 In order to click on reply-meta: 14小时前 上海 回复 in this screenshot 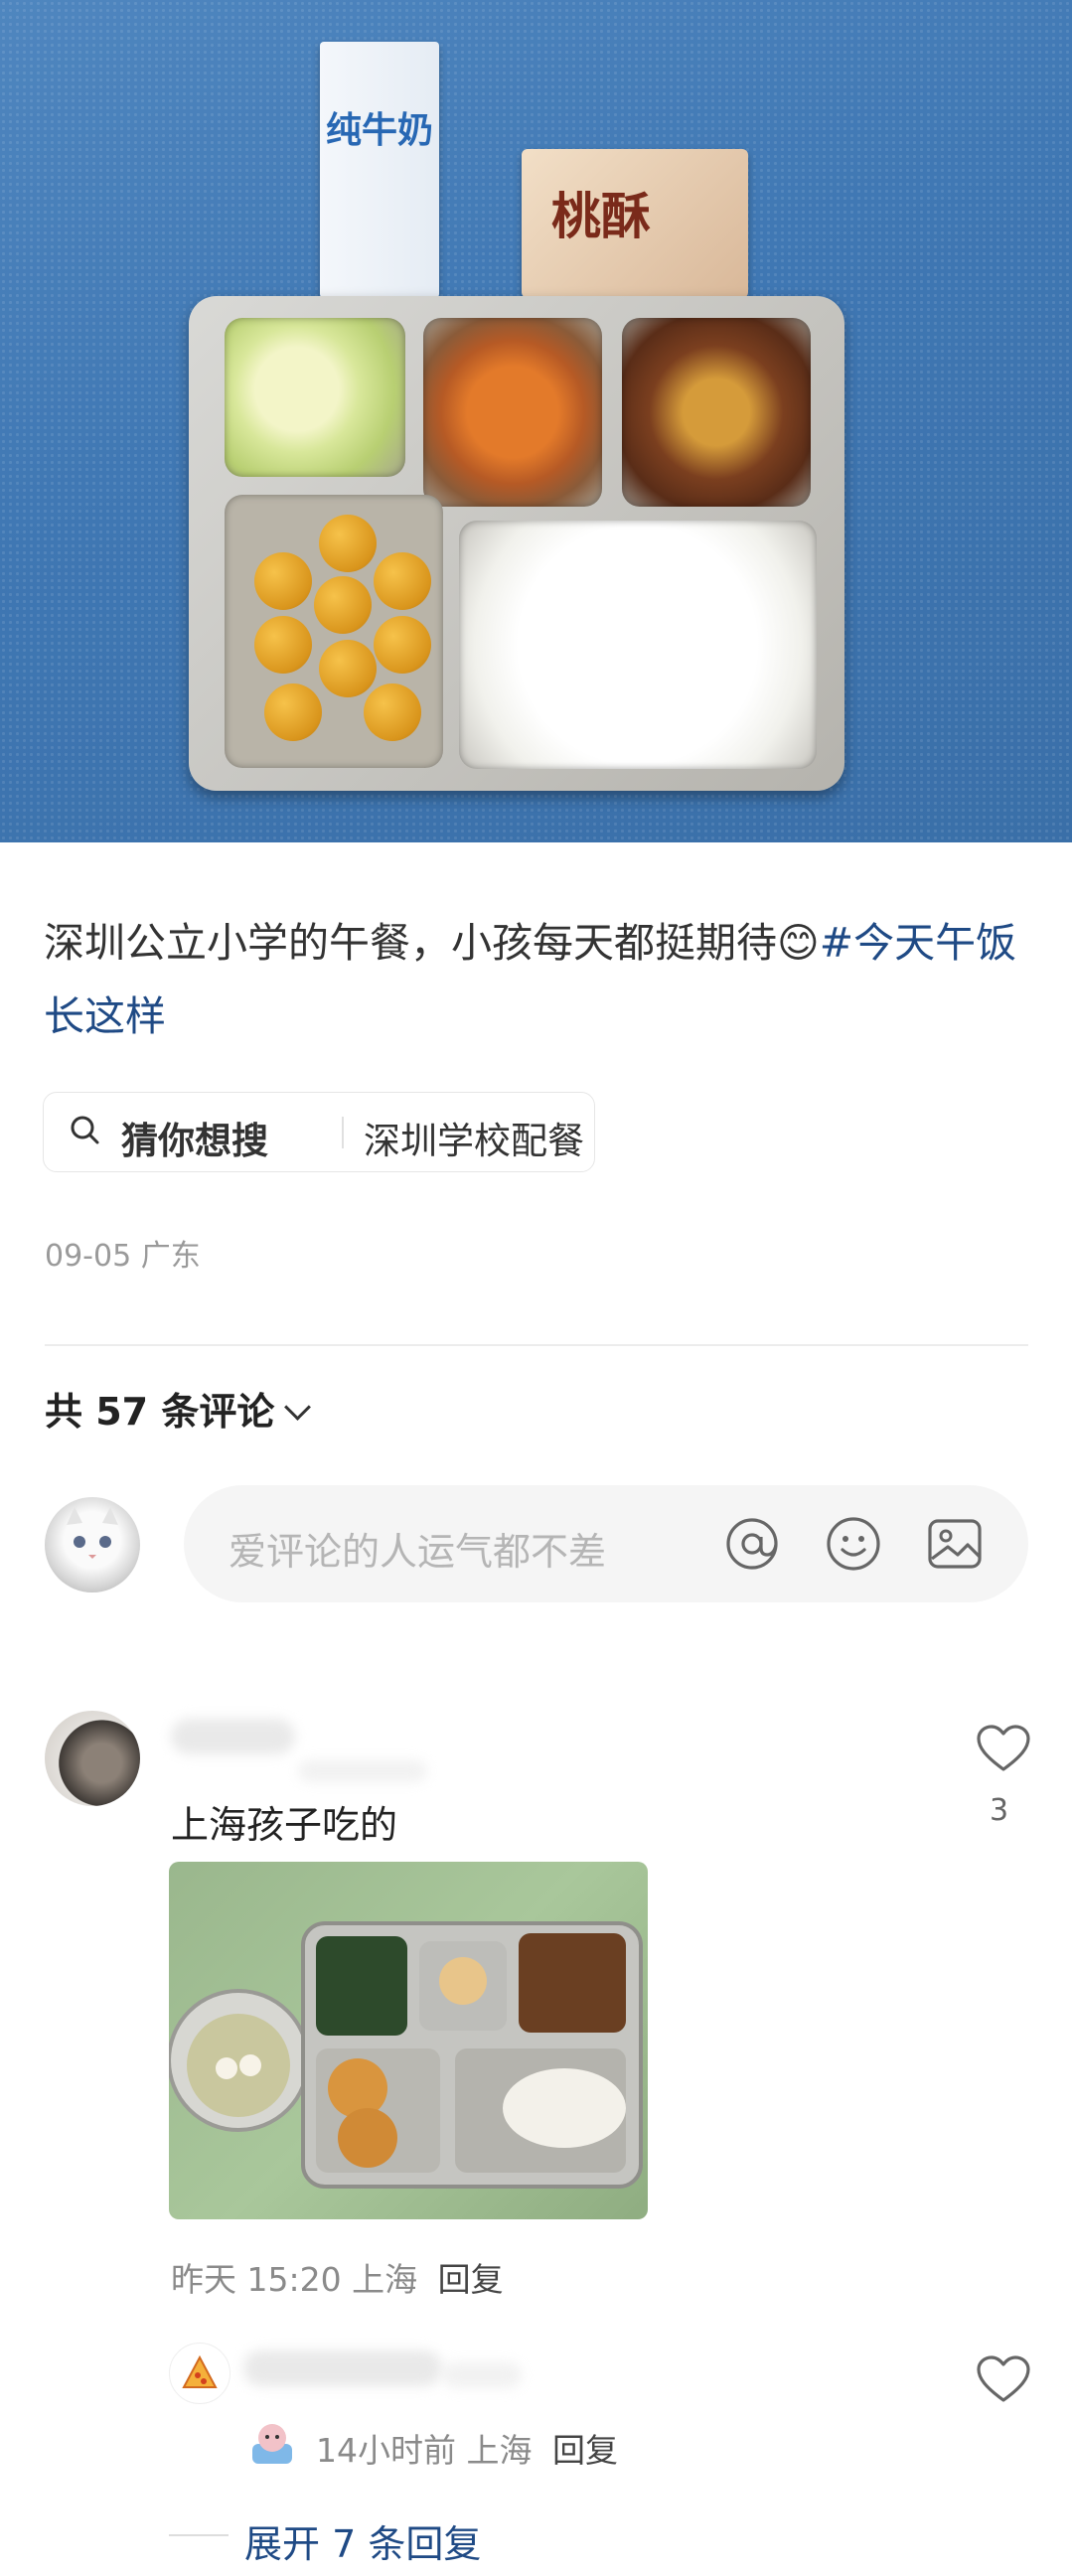, I will do `click(467, 2448)`.